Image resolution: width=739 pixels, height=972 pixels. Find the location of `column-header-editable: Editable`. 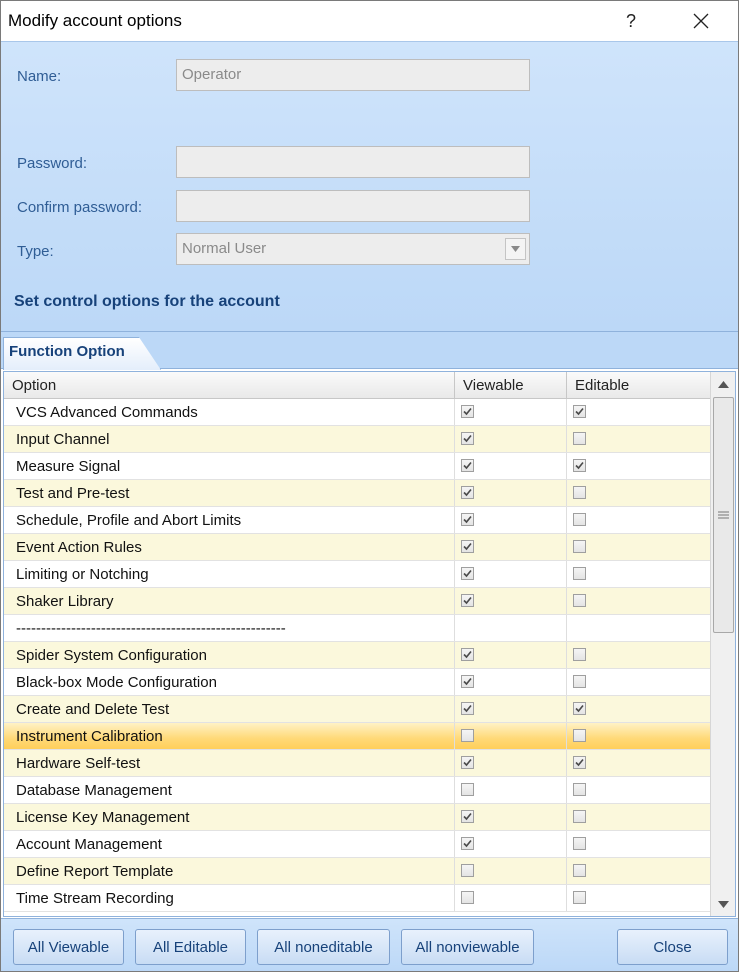

column-header-editable: Editable is located at coordinates (638, 385).